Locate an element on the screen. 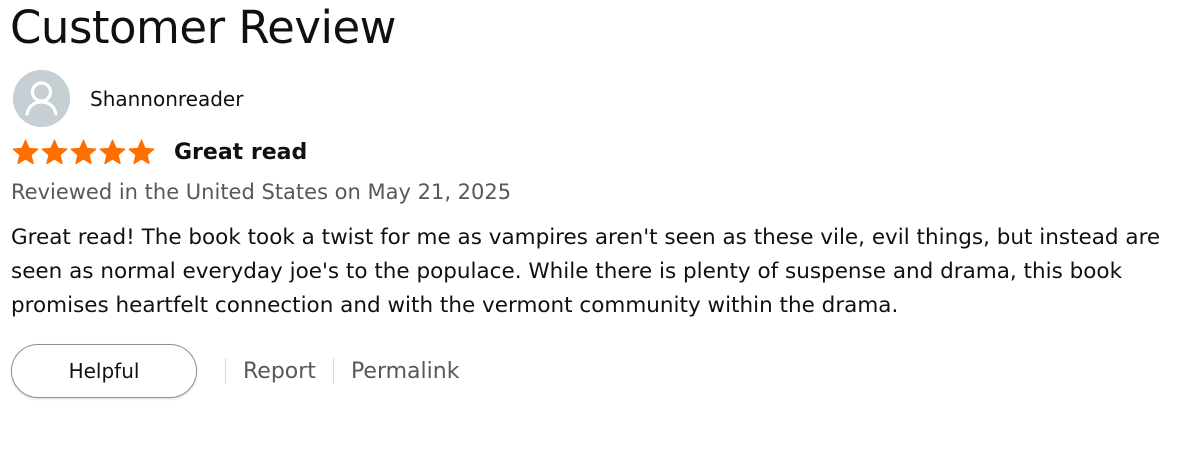 This screenshot has width=1200, height=469. report-link: Report is located at coordinates (279, 371).